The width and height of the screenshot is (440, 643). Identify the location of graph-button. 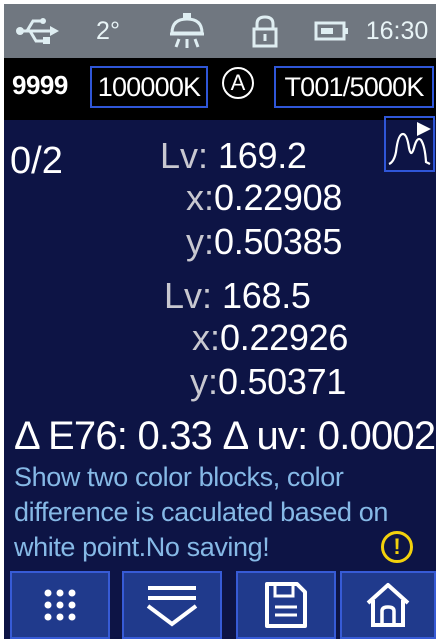
(409, 144).